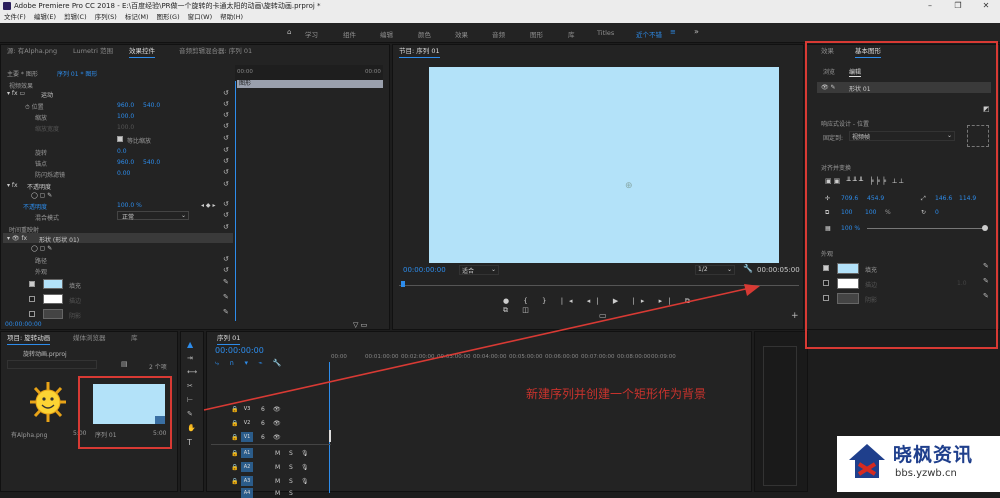 The height and width of the screenshot is (498, 1000). I want to click on watermark-house-icon, so click(867, 461).